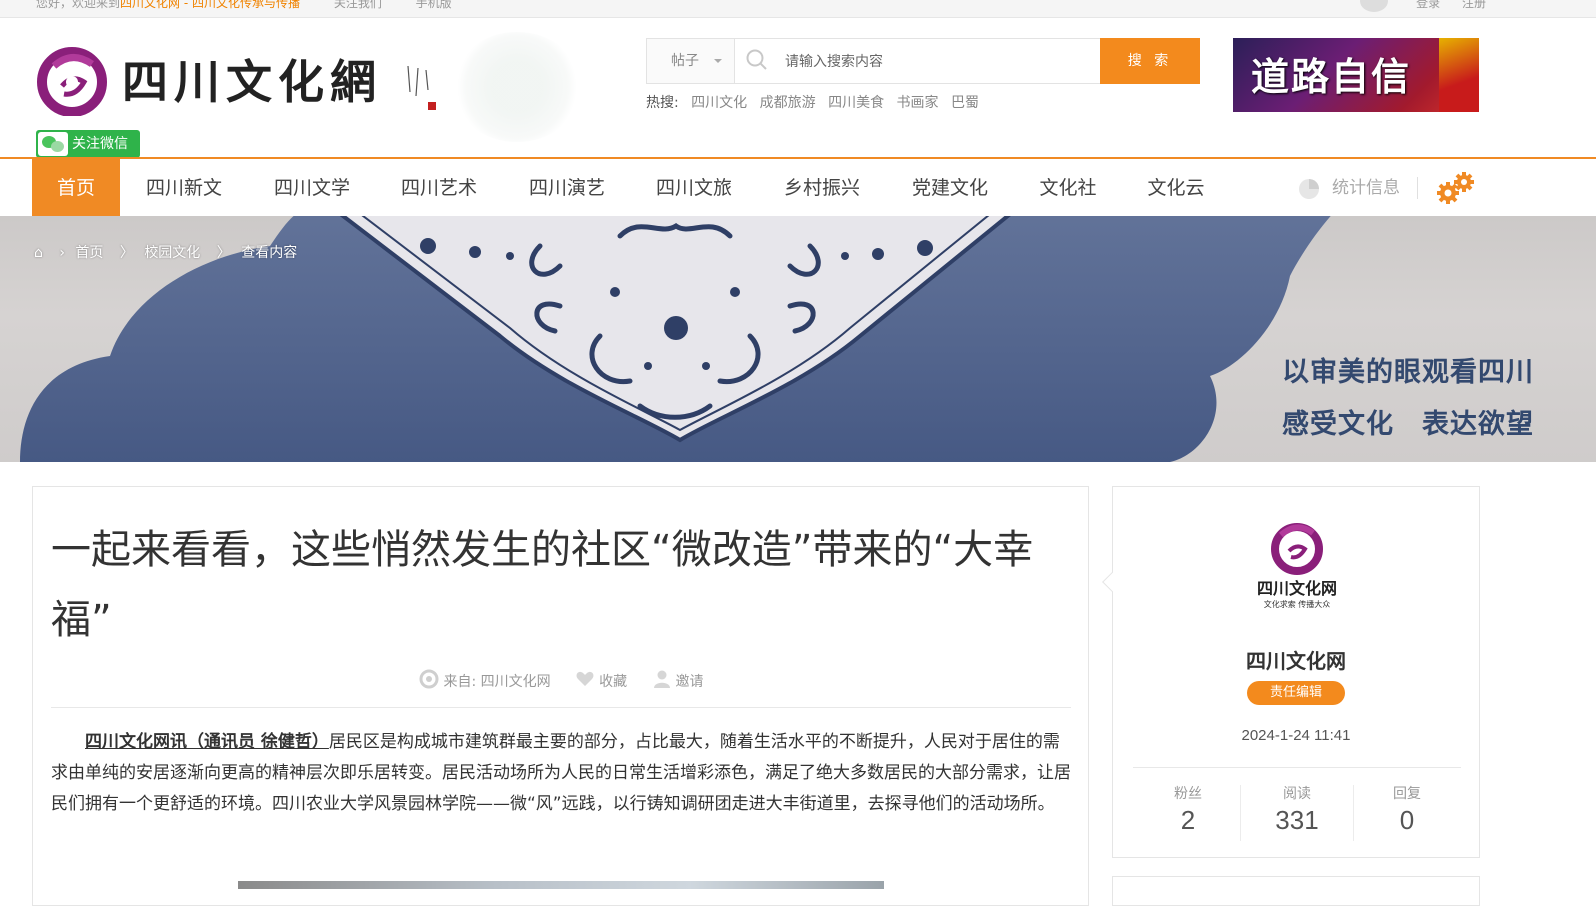 The height and width of the screenshot is (906, 1596). What do you see at coordinates (661, 679) in the screenshot?
I see `user-icon` at bounding box center [661, 679].